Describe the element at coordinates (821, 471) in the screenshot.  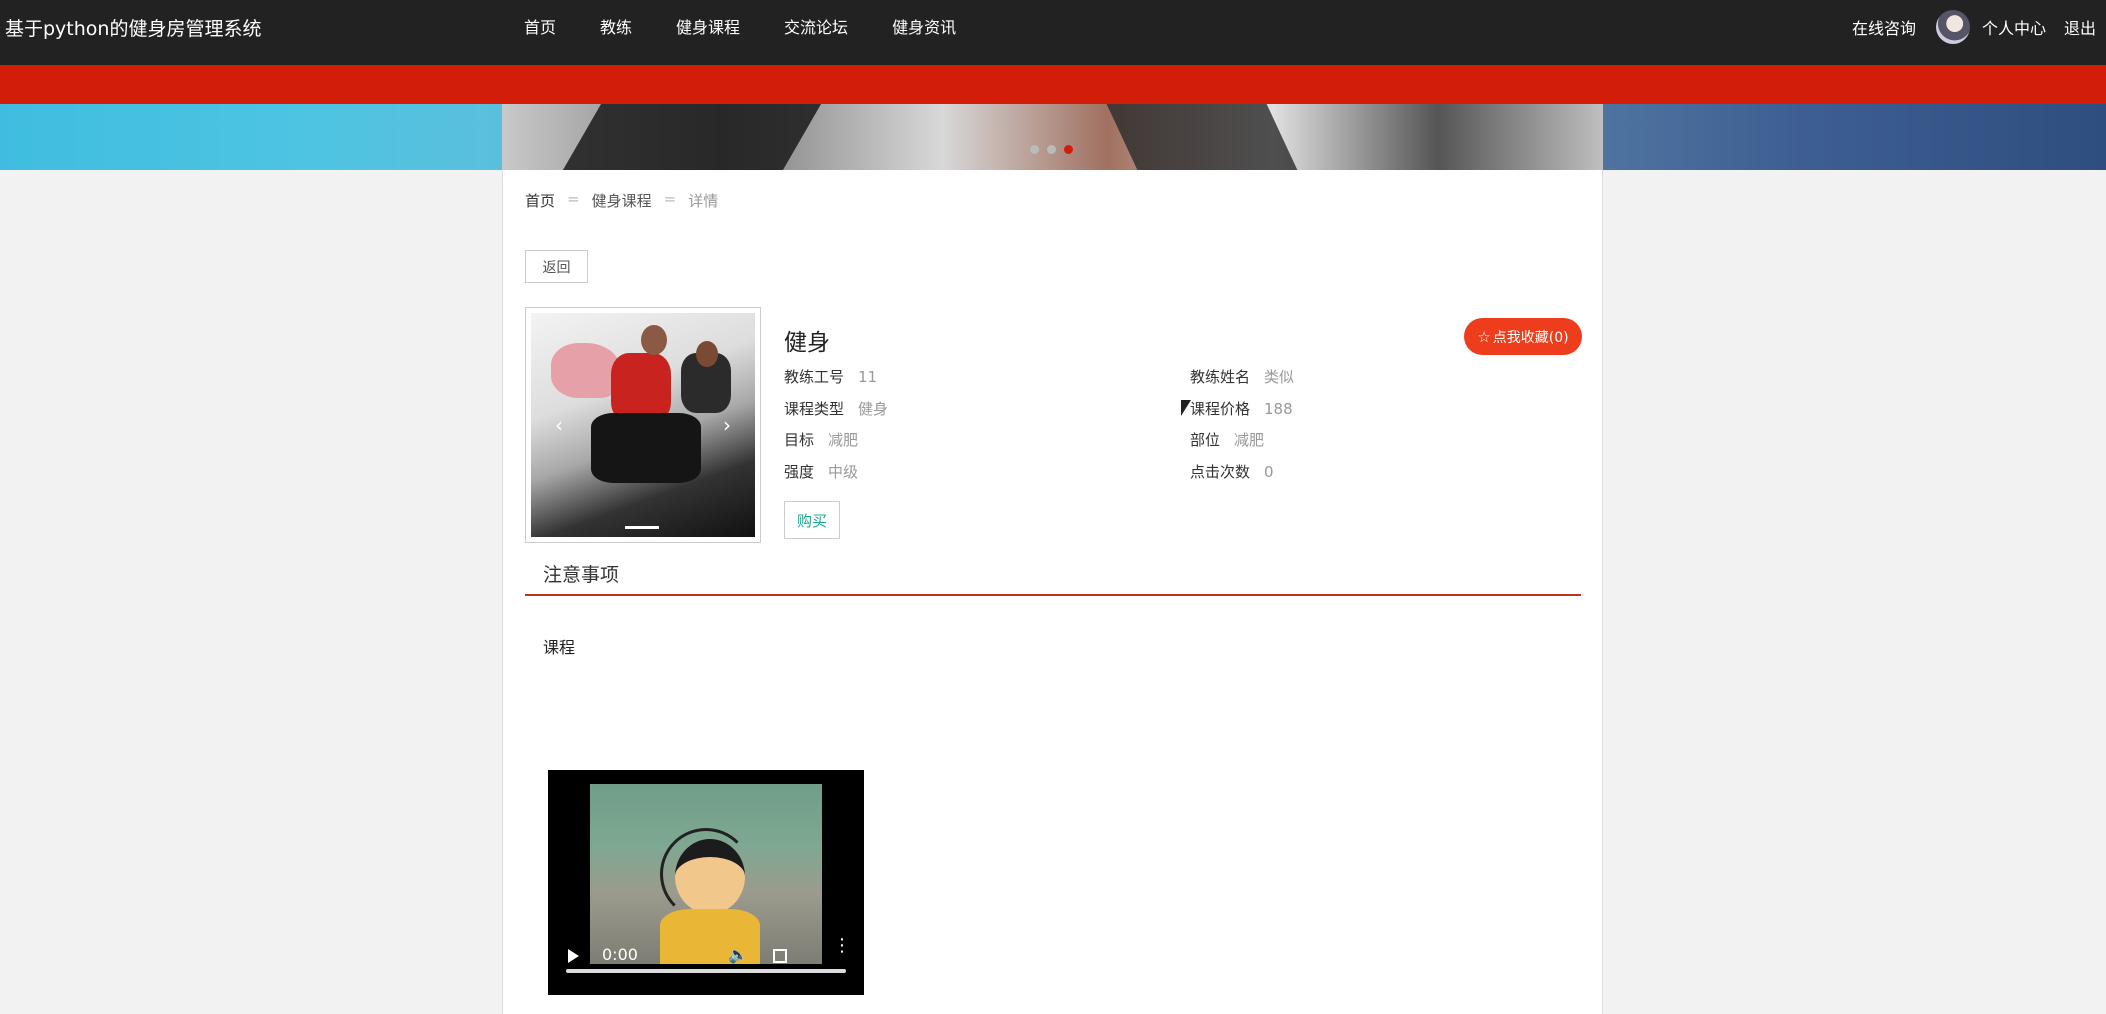
I see `attr-intensity: 强度 中级` at that location.